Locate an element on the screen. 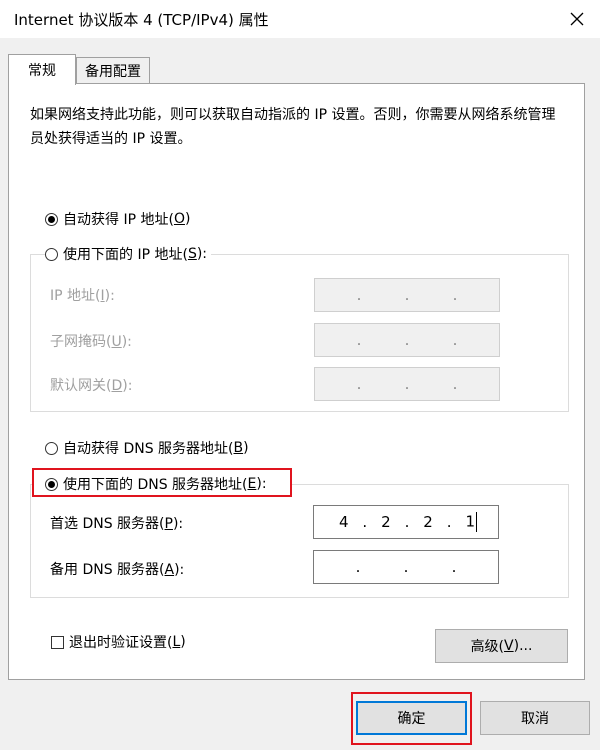  radio-auto-ip: 自动获得 IP 地址(O) is located at coordinates (117, 219).